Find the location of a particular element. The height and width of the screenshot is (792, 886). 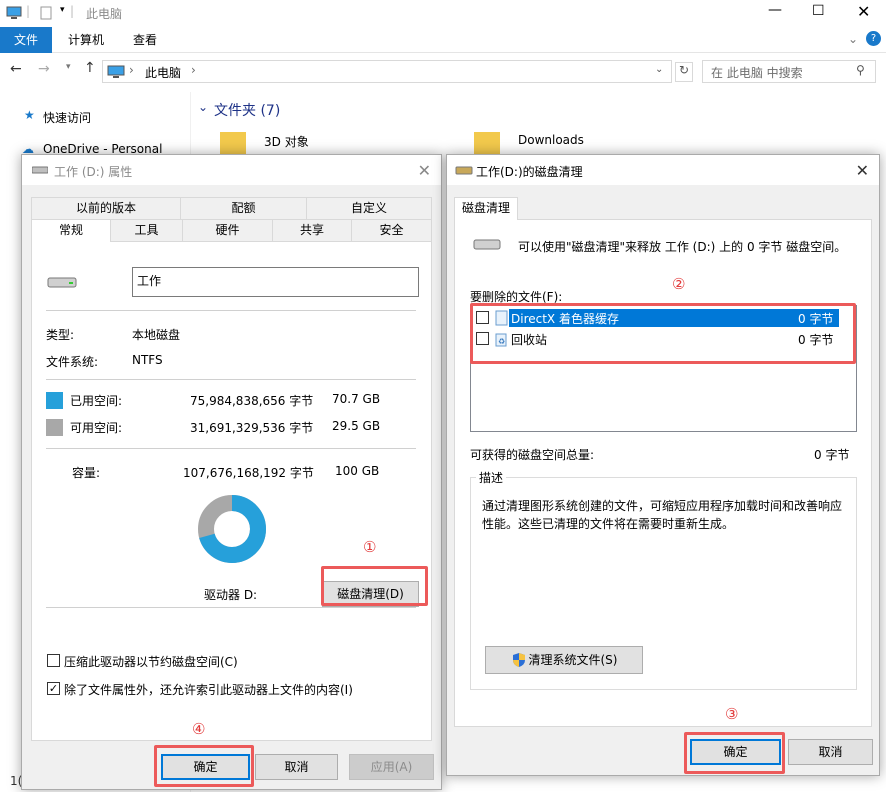

index-checkbox: ✓ is located at coordinates (53, 688).